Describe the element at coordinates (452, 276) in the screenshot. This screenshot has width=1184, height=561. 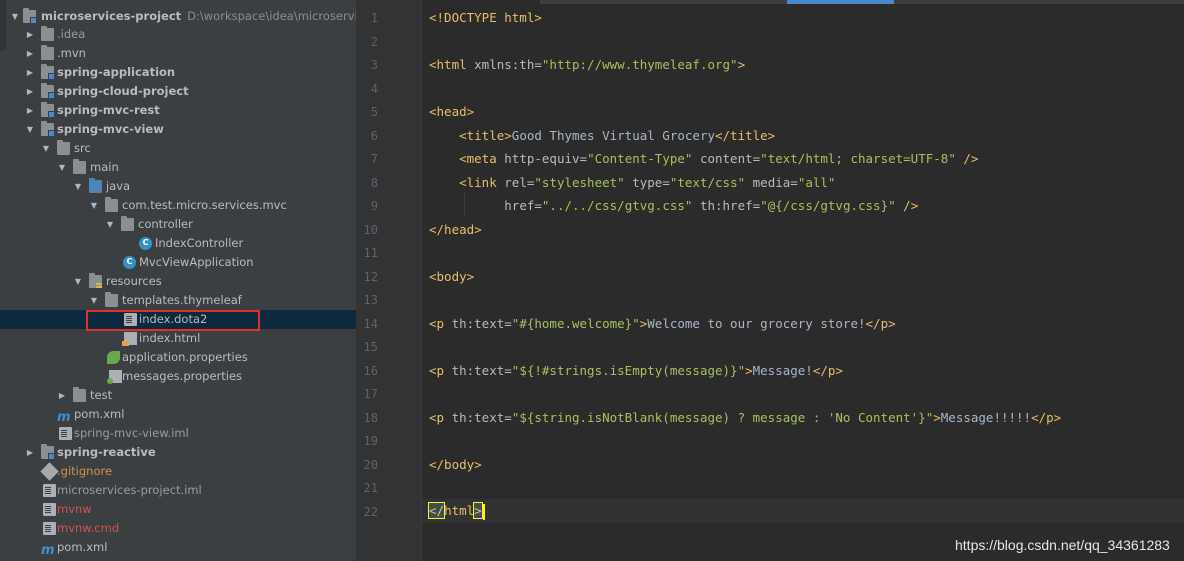
I see `code-token: <body>` at that location.